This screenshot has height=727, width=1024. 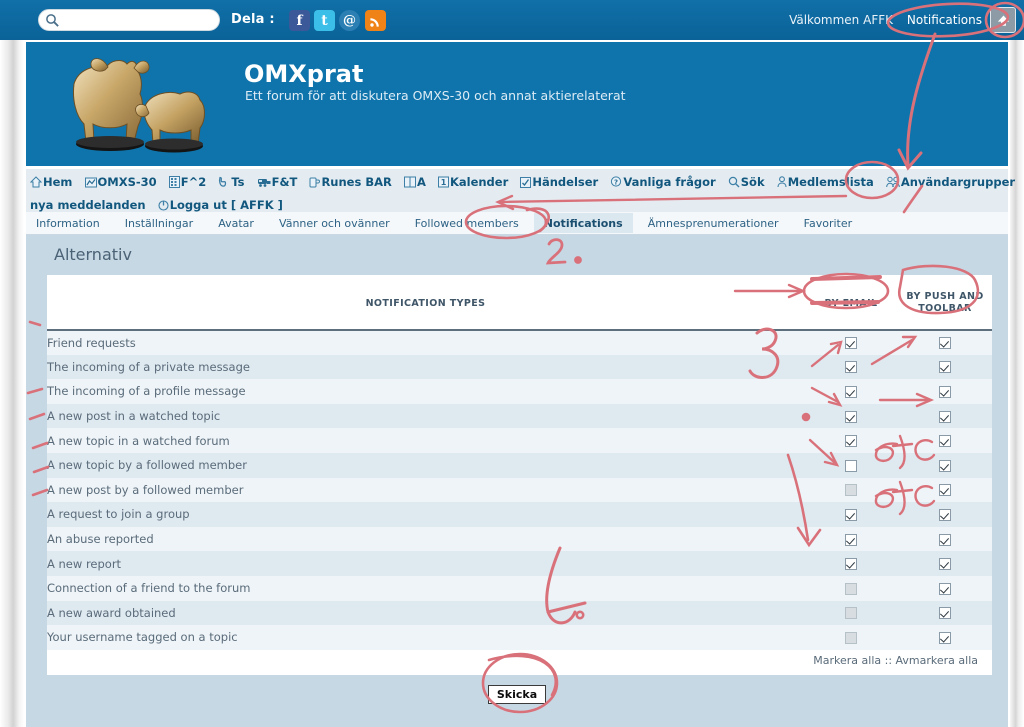 What do you see at coordinates (830, 182) in the screenshot?
I see `nav-label: Medlemslista` at bounding box center [830, 182].